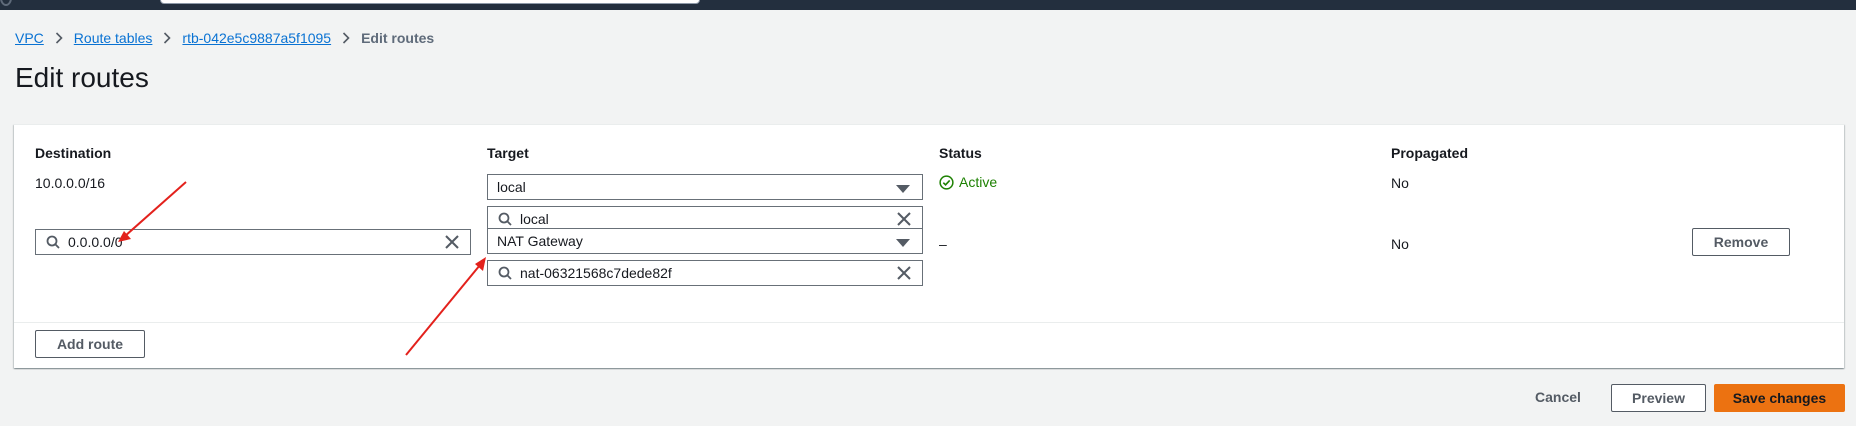 The width and height of the screenshot is (1856, 426). Describe the element at coordinates (943, 244) in the screenshot. I see `status-text: –` at that location.